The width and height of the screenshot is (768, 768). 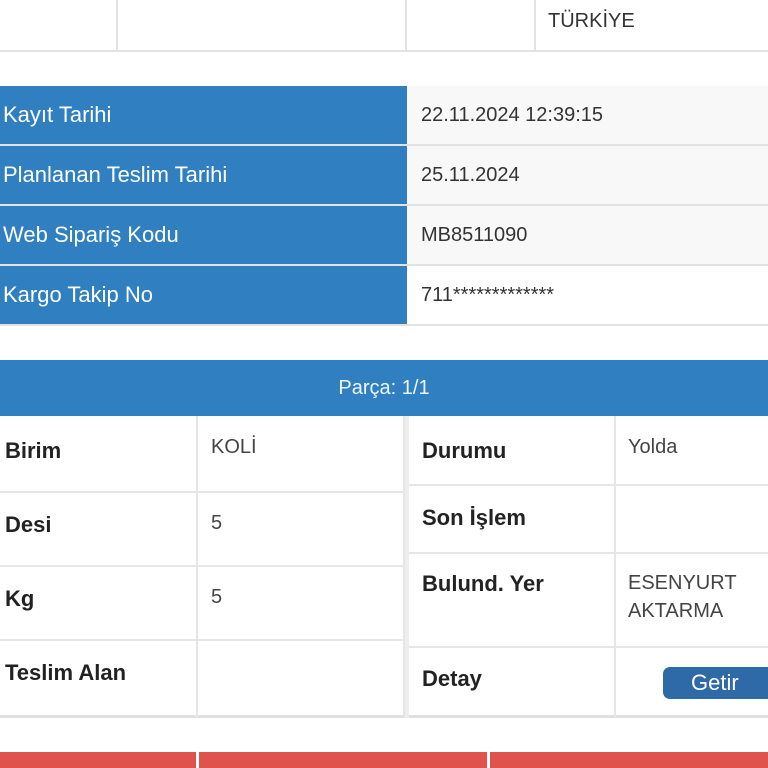 I want to click on parts-value: ESENYURT AKTARMA, so click(x=682, y=597).